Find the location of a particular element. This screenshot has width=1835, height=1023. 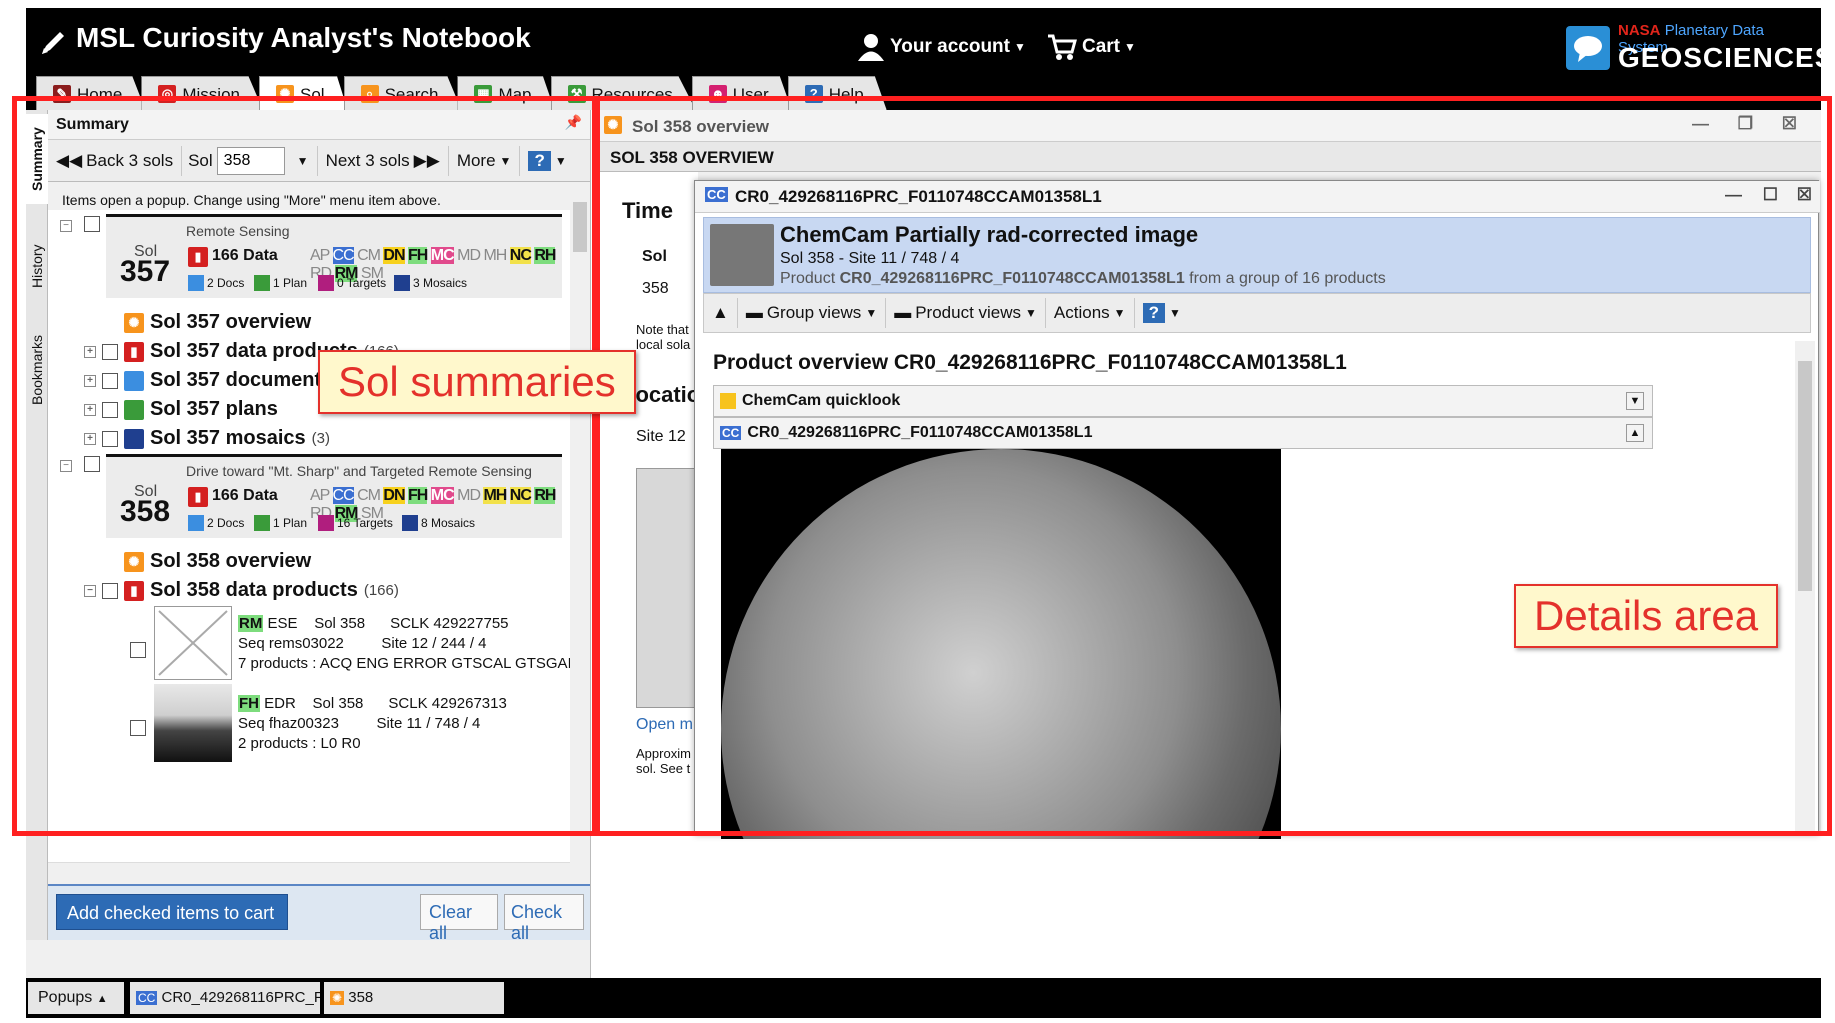

tab-search: ⌕ Search is located at coordinates (402, 93).